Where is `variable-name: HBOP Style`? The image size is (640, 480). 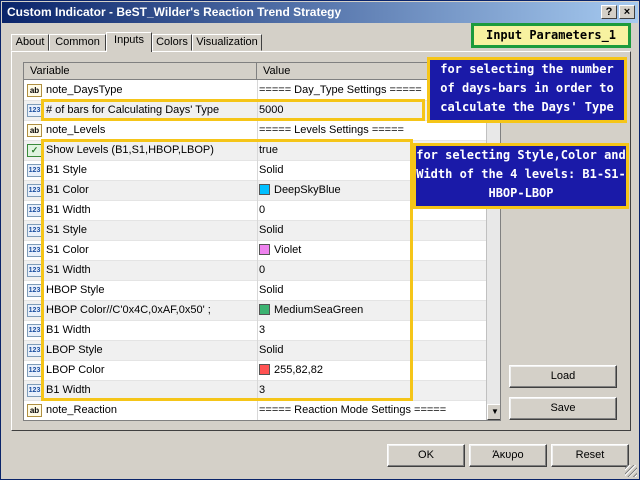 variable-name: HBOP Style is located at coordinates (75, 290).